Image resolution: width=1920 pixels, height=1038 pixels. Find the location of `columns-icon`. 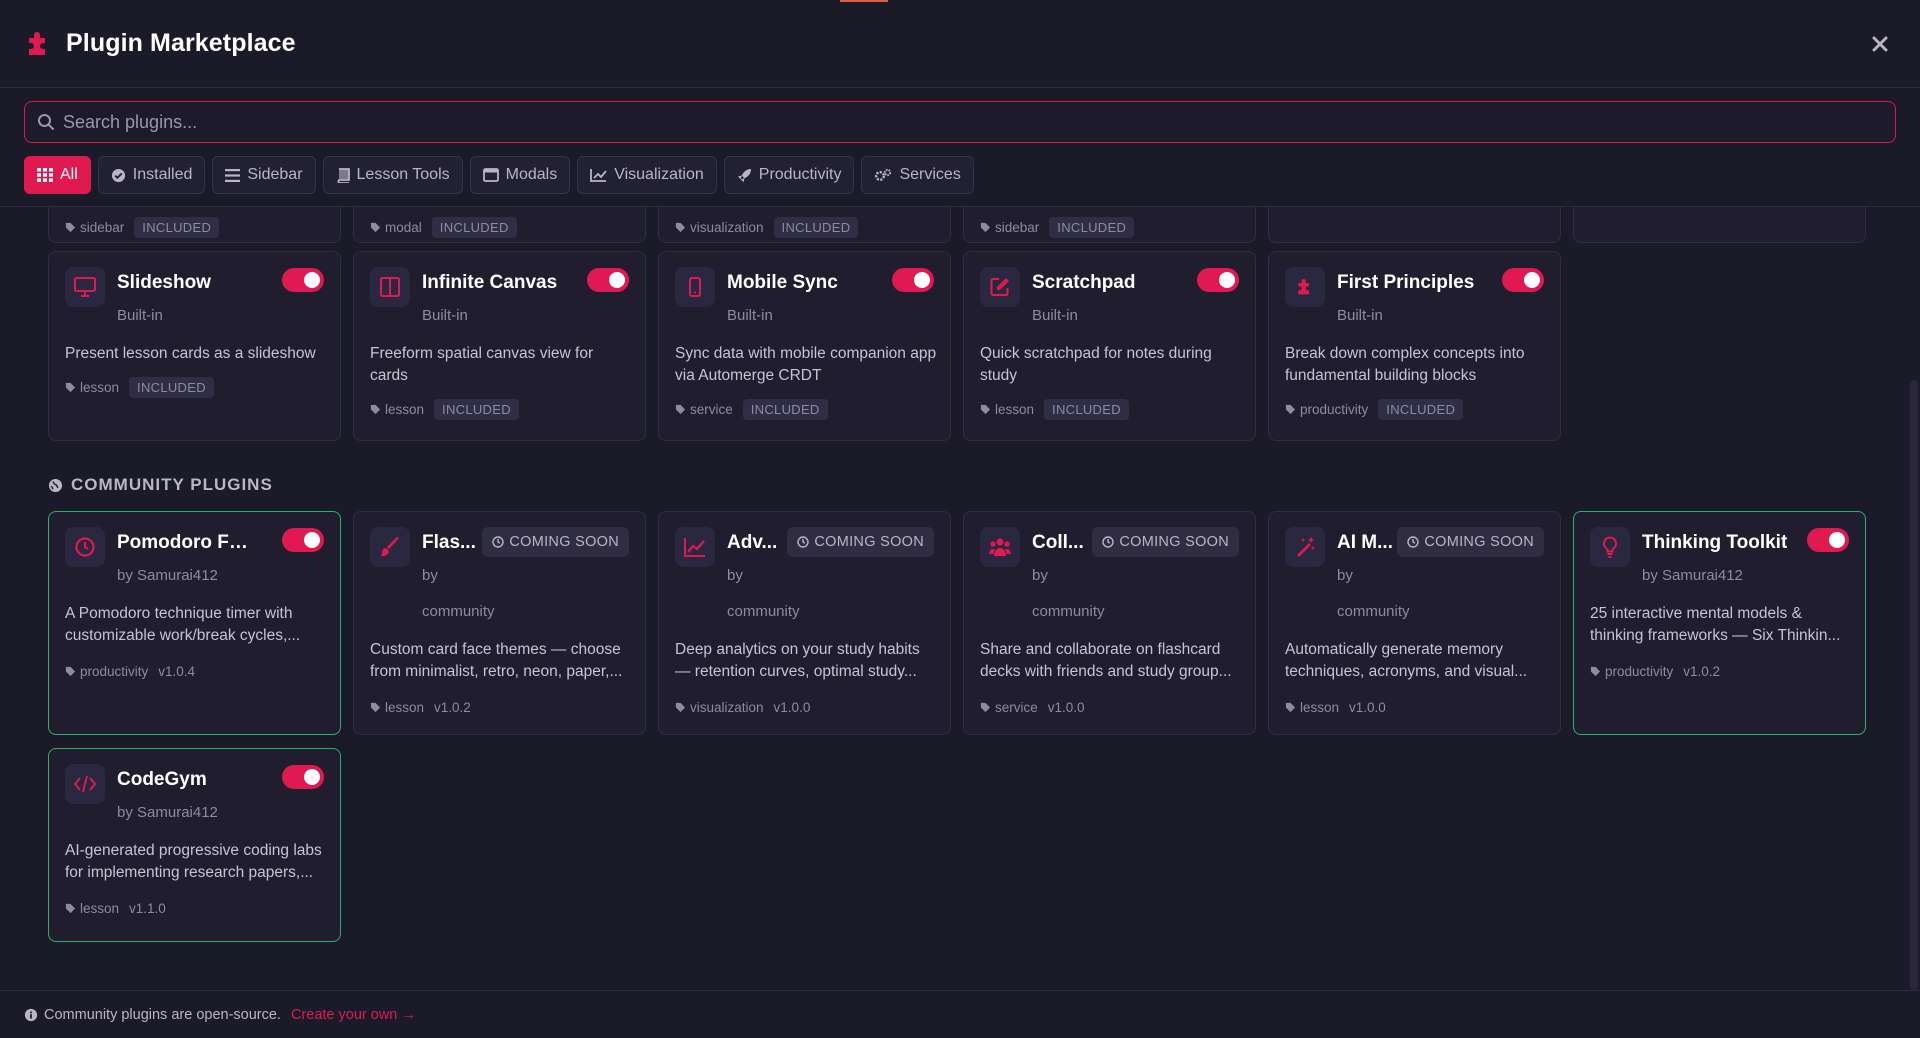

columns-icon is located at coordinates (390, 287).